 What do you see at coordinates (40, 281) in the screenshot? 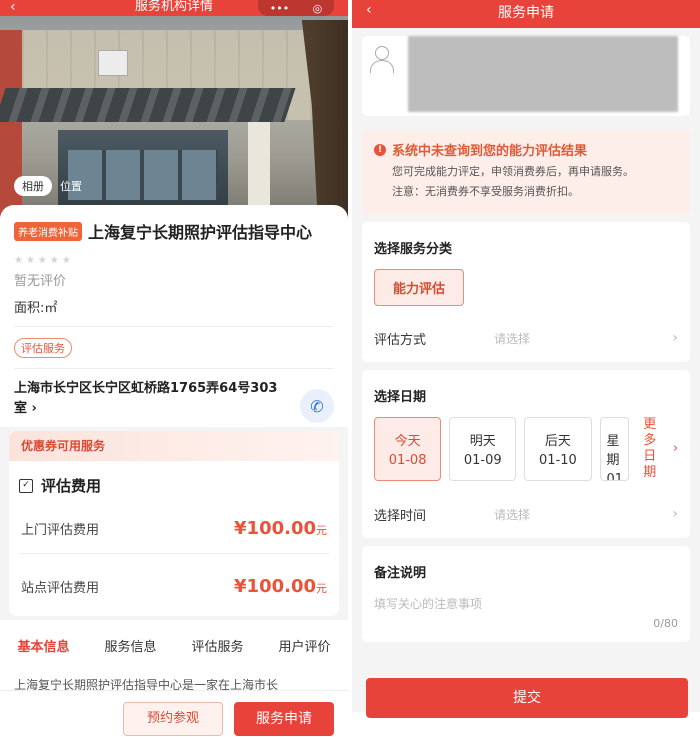
I see `rating-text: 暂无评价` at bounding box center [40, 281].